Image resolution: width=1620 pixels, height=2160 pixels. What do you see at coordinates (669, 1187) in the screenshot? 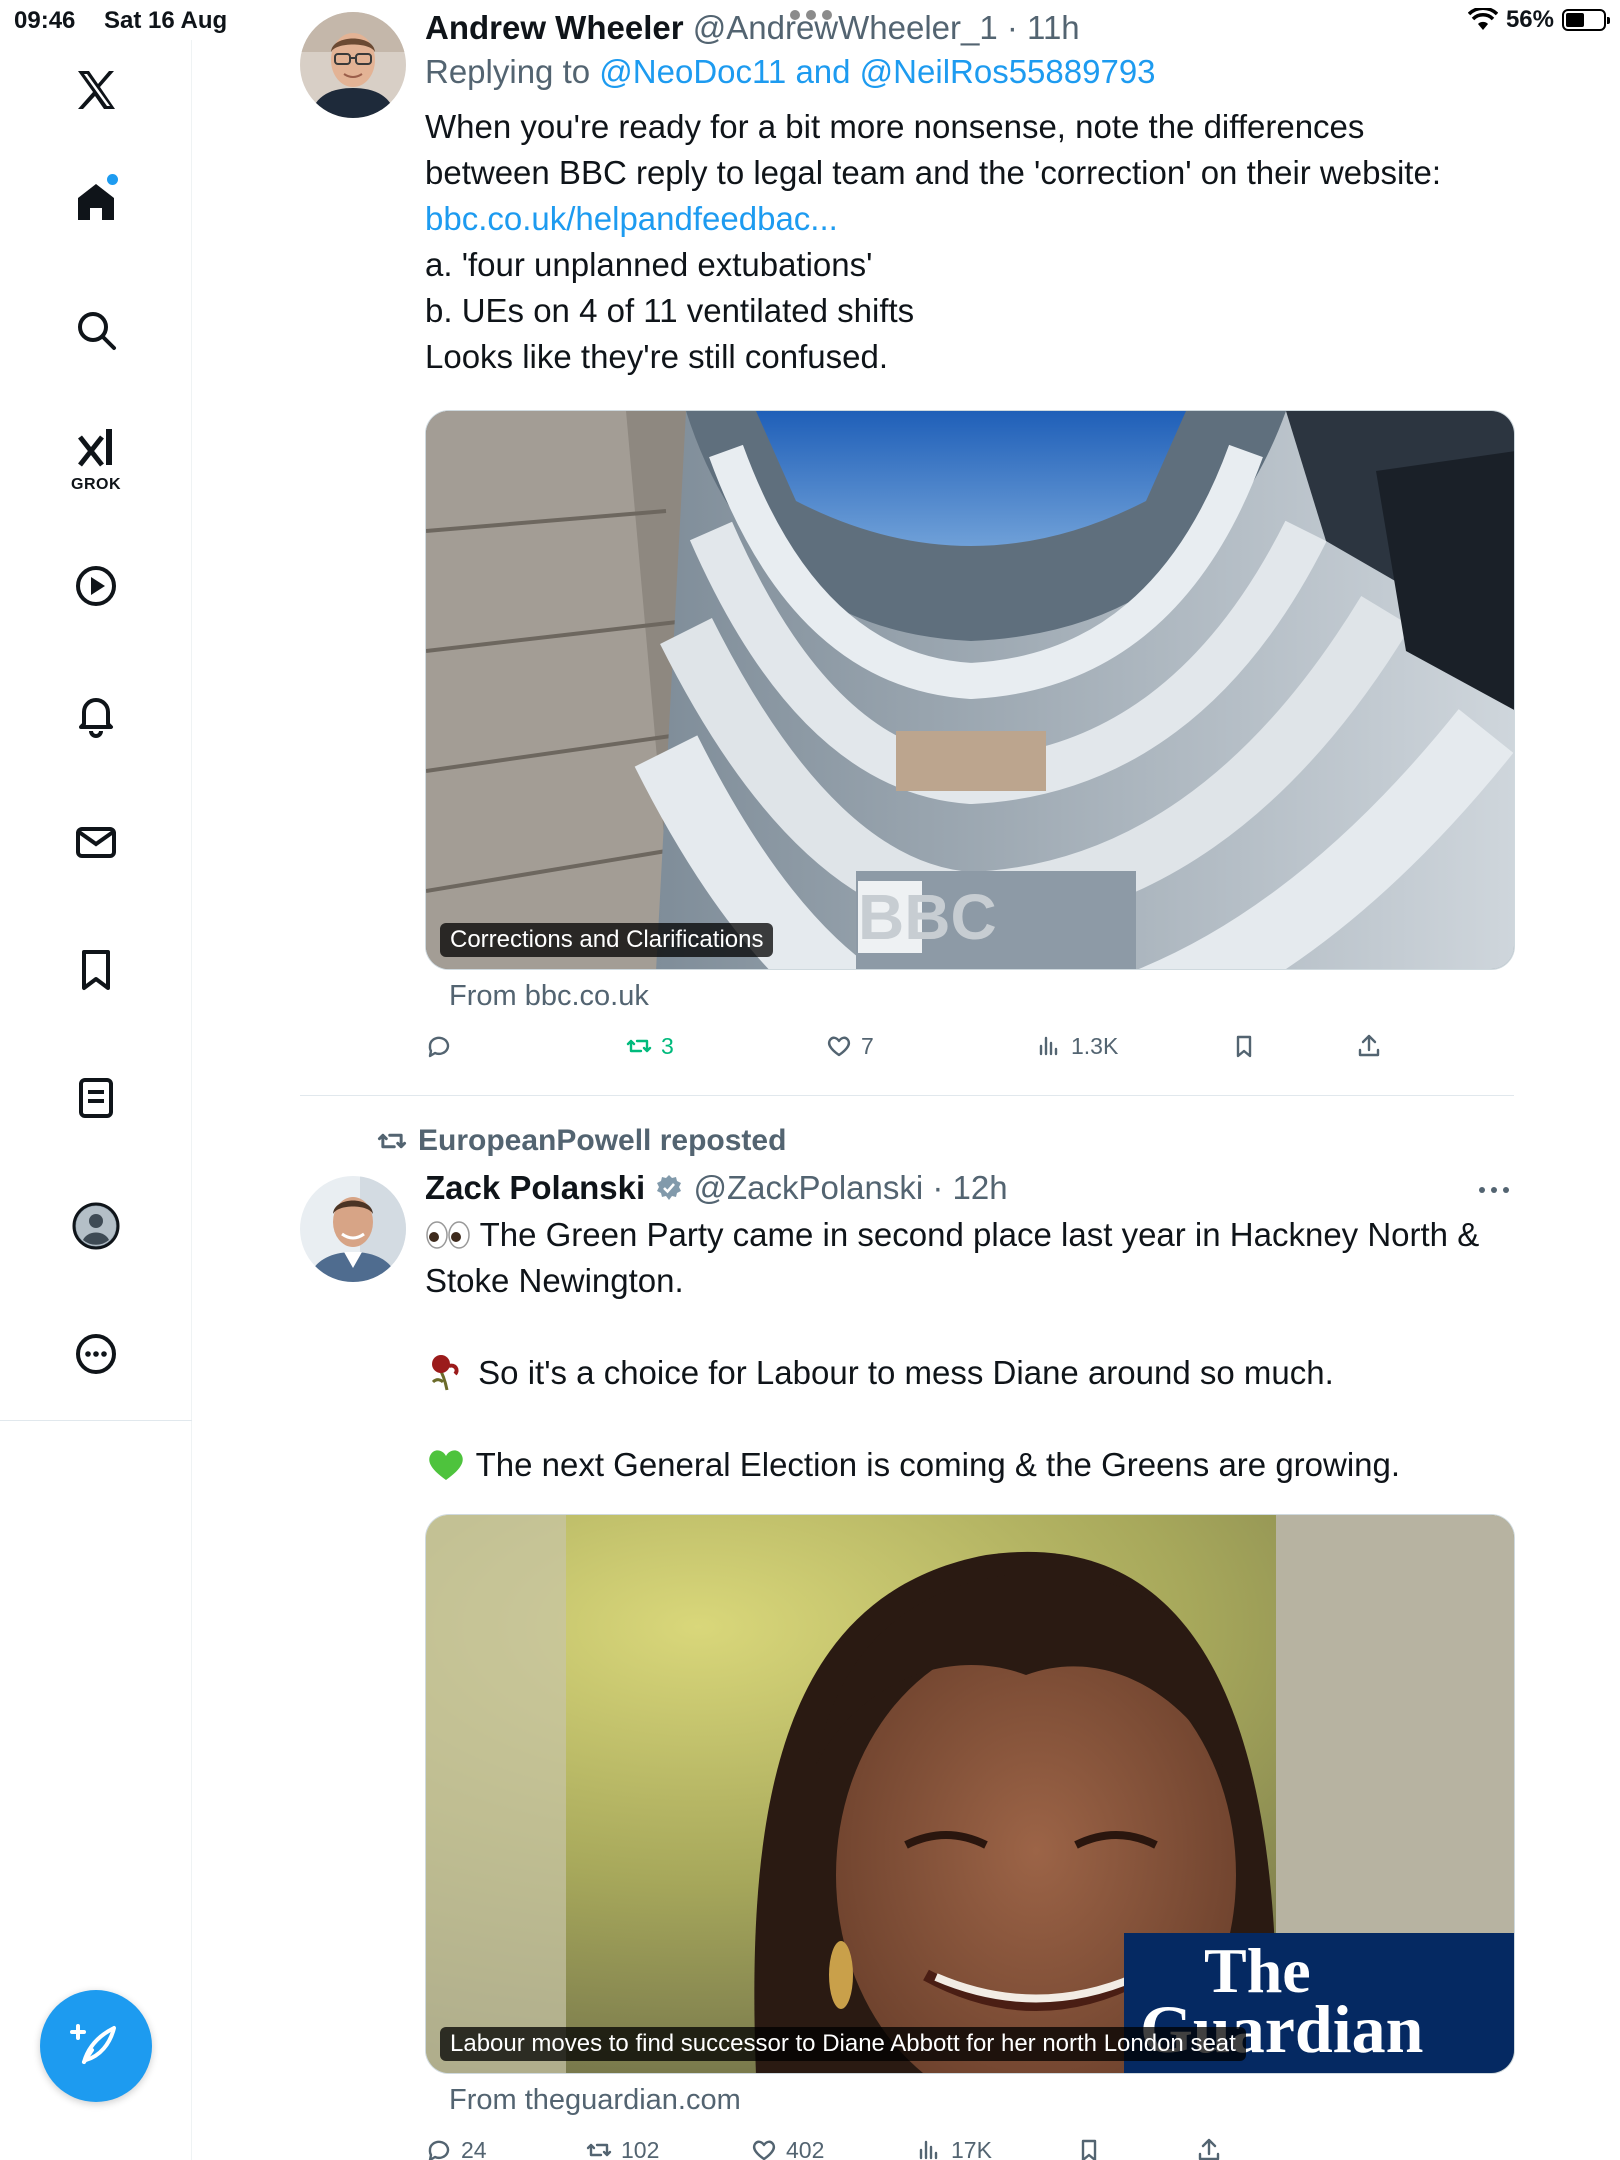
I see `verified-badge-icon` at bounding box center [669, 1187].